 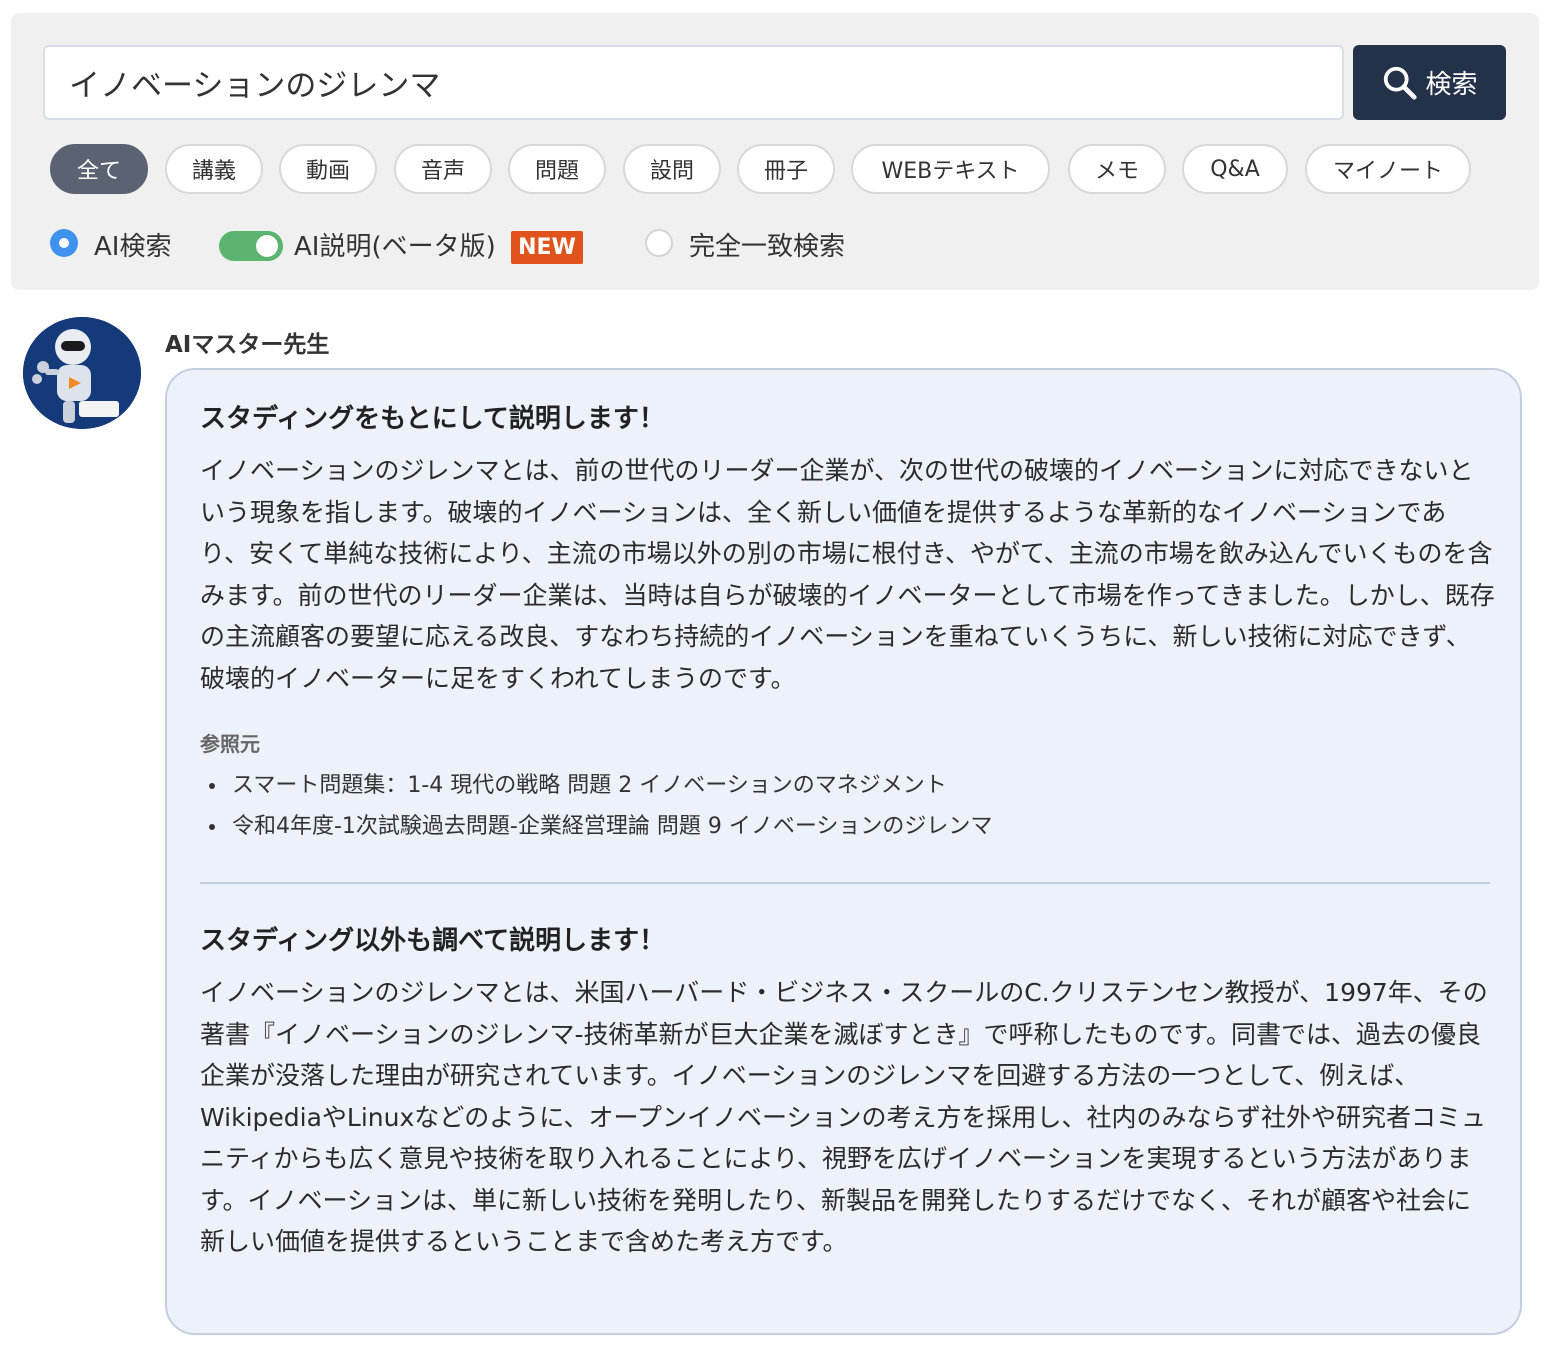 I want to click on filter-chip-webtext: WEBテキスト, so click(x=950, y=169).